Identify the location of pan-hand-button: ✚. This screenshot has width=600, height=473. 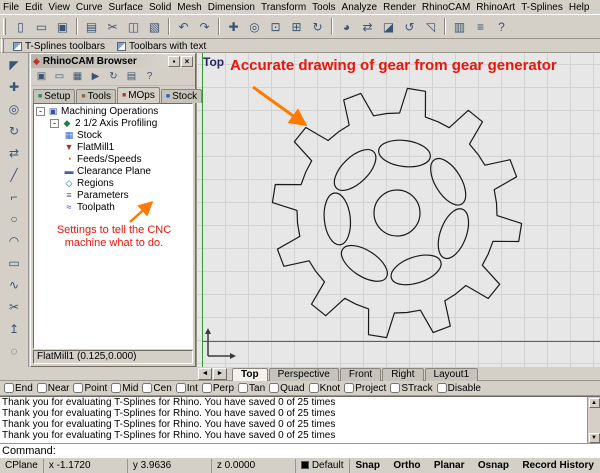
(14, 87).